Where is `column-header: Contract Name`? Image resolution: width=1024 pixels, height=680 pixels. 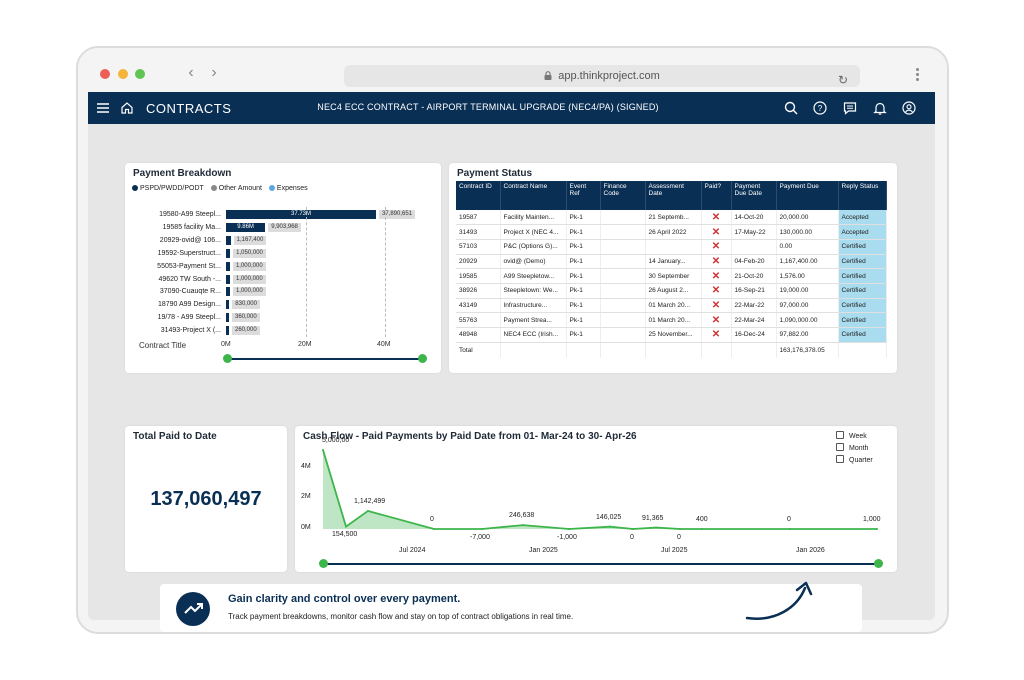 column-header: Contract Name is located at coordinates (533, 195).